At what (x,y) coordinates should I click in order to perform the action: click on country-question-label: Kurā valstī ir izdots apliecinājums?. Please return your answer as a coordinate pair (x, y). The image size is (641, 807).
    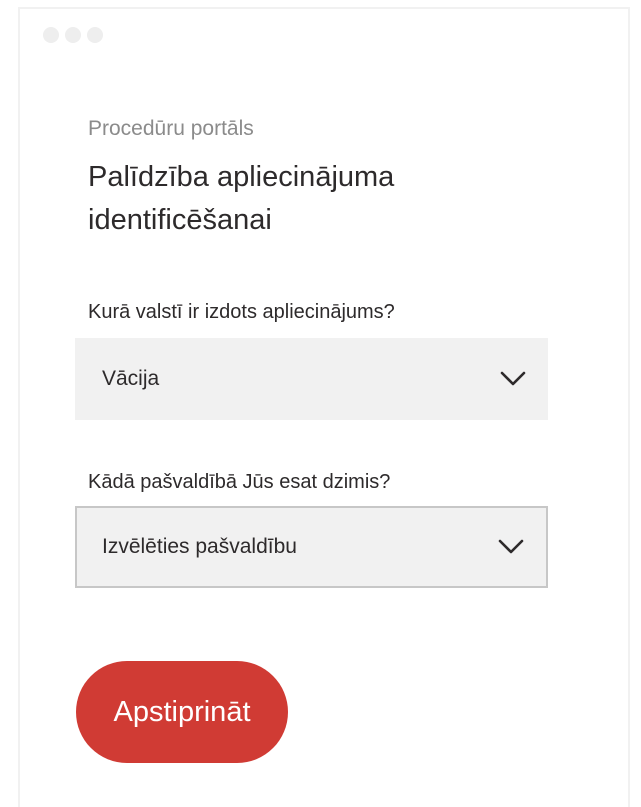
    Looking at the image, I should click on (241, 312).